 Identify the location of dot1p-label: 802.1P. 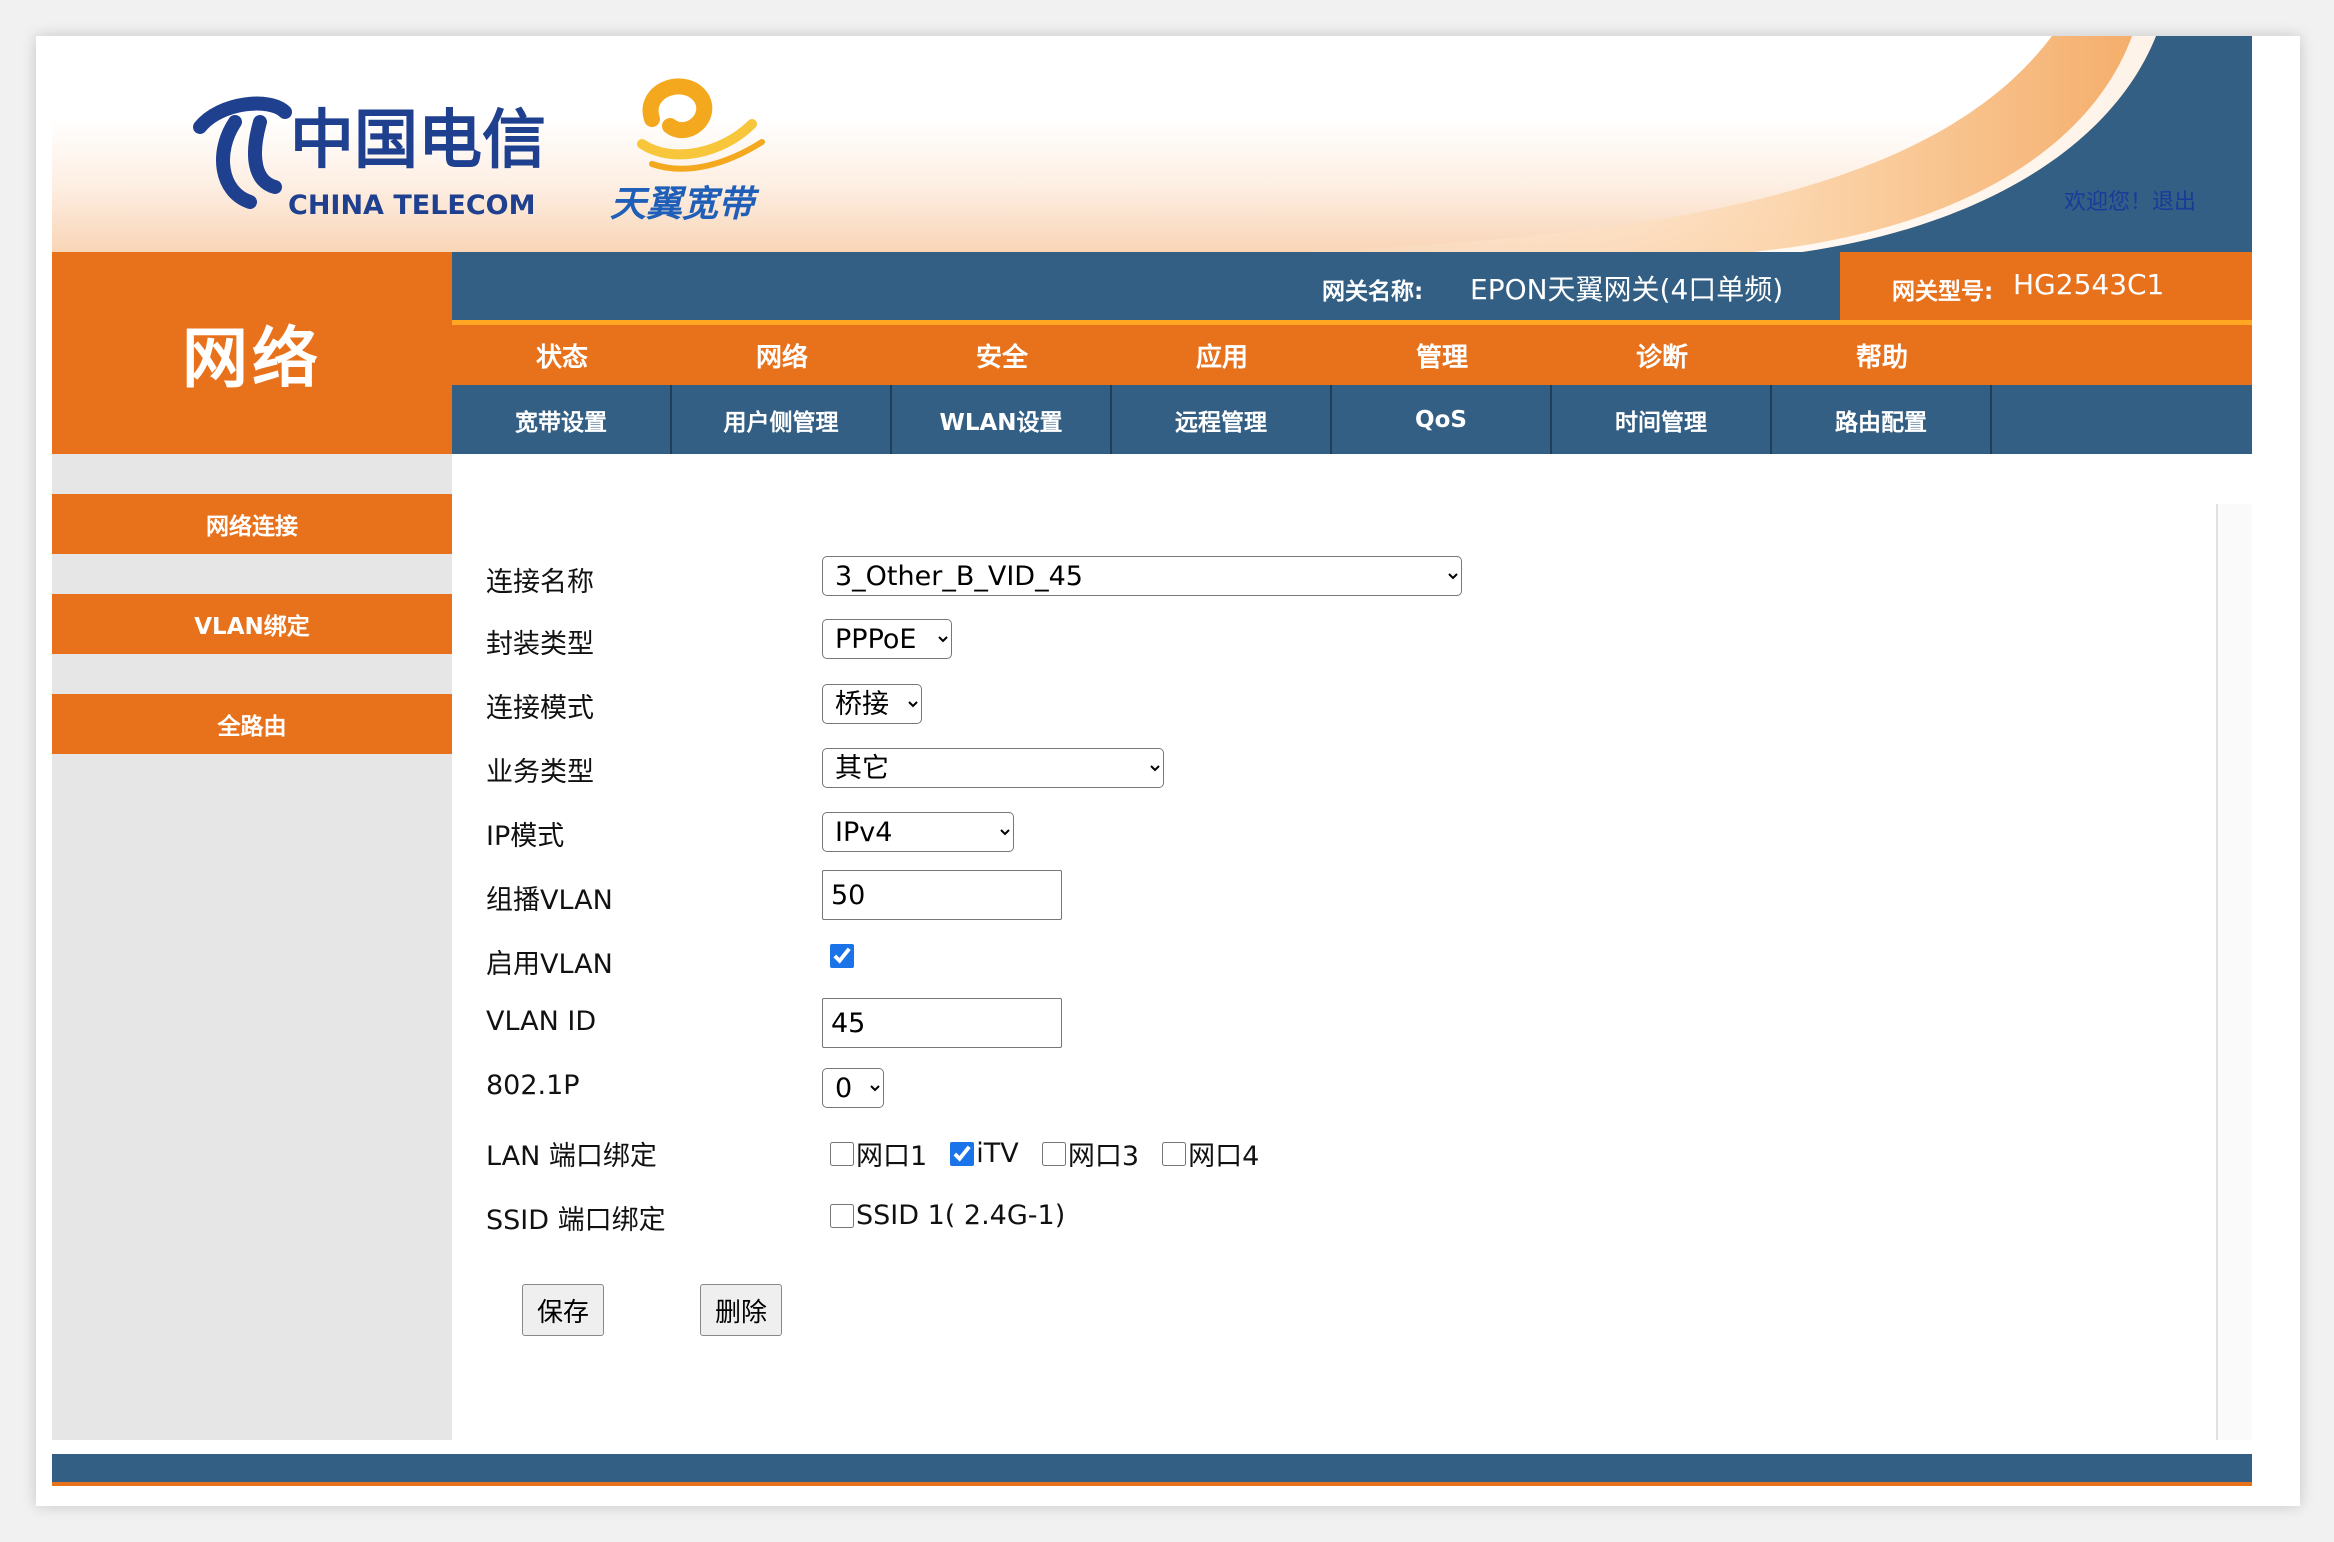
(533, 1085).